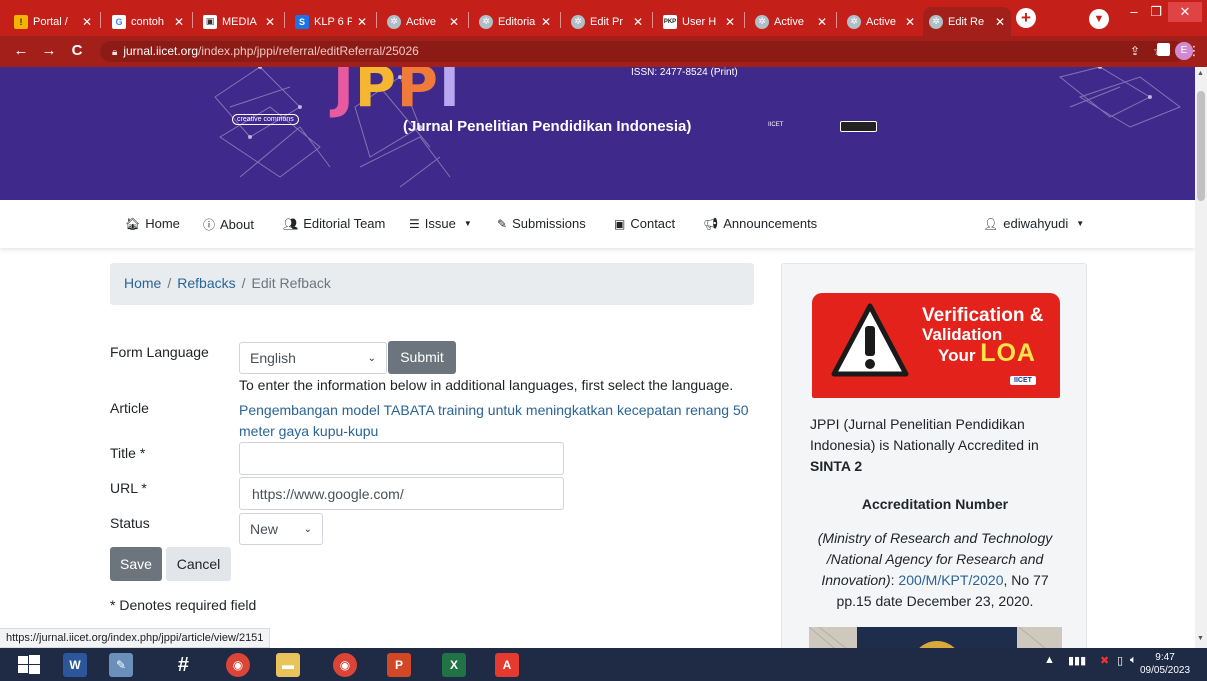  I want to click on status-select: New ⌄, so click(281, 529).